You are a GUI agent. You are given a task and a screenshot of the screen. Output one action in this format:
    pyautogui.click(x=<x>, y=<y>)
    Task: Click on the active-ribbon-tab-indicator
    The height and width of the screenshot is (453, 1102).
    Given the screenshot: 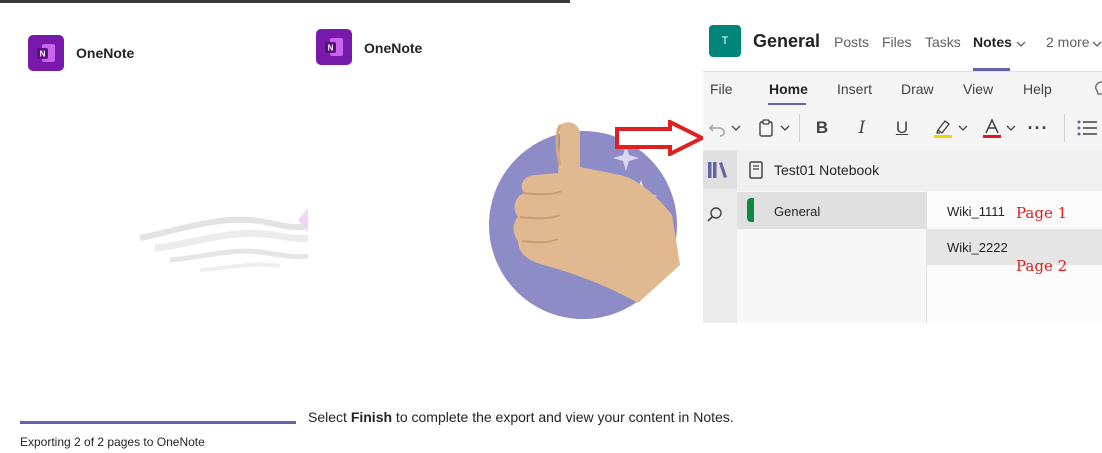 What is the action you would take?
    pyautogui.click(x=787, y=104)
    